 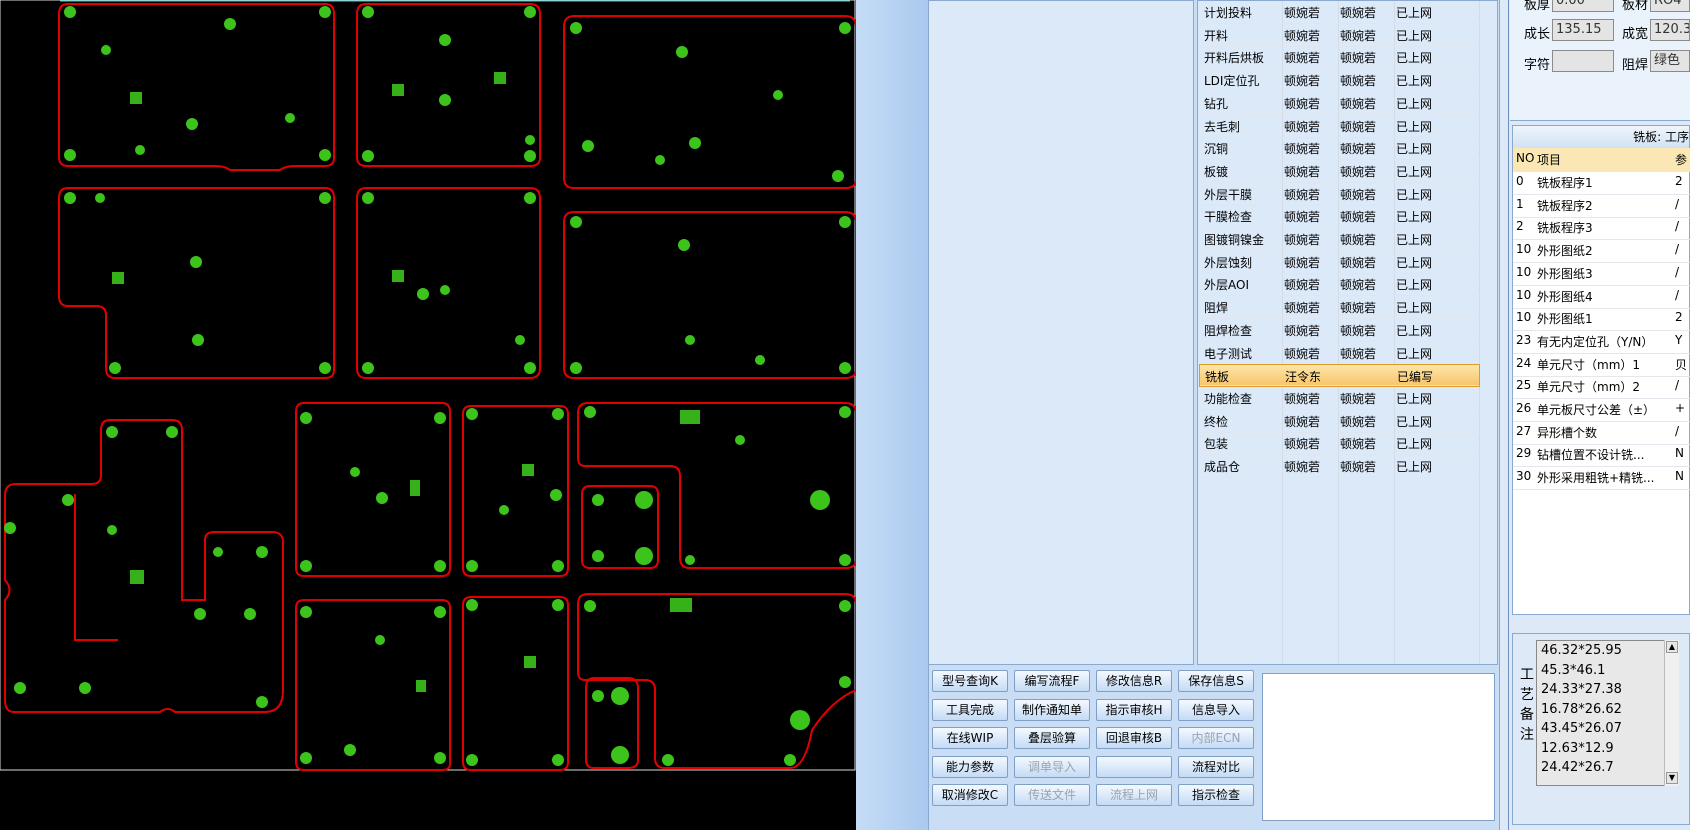 What do you see at coordinates (1216, 795) in the screenshot?
I see `action-button: 指示检查` at bounding box center [1216, 795].